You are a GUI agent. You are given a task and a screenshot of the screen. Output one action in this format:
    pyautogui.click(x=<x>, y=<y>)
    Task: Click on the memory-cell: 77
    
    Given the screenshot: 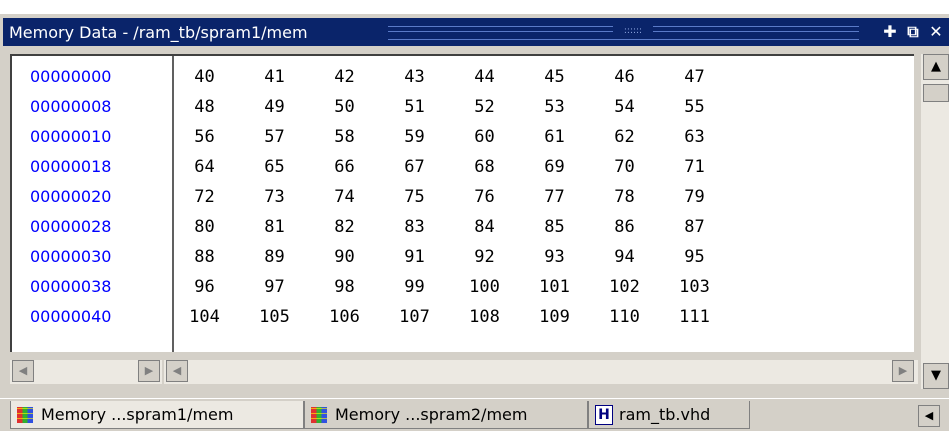 What is the action you would take?
    pyautogui.click(x=554, y=197)
    